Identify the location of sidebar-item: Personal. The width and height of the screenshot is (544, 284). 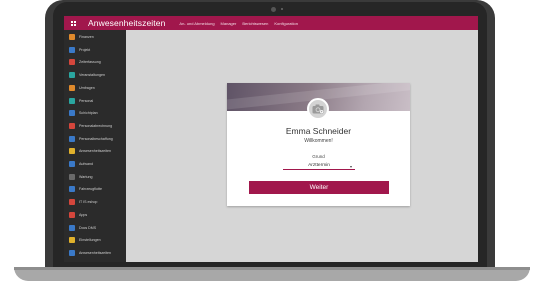
(95, 101).